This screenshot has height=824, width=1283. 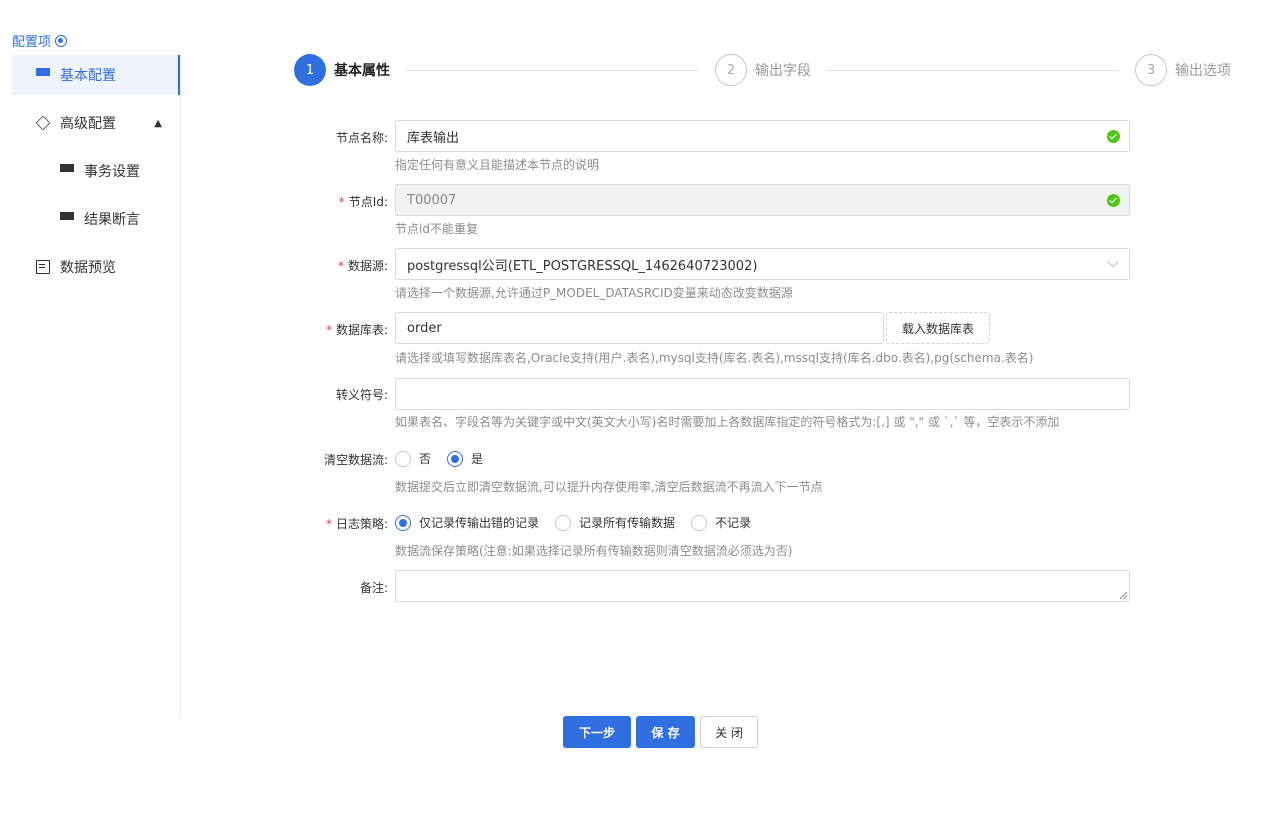 What do you see at coordinates (361, 330) in the screenshot?
I see `label-text: 数据库表:` at bounding box center [361, 330].